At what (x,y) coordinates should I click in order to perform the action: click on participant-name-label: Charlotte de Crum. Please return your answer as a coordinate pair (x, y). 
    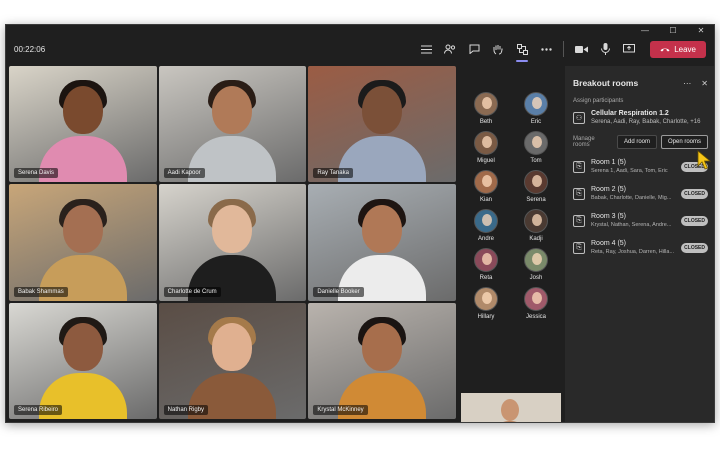
    Looking at the image, I should click on (192, 291).